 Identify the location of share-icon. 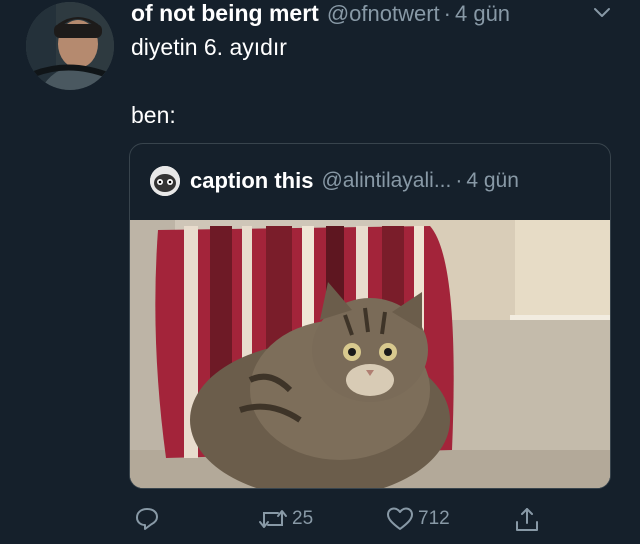
(527, 519).